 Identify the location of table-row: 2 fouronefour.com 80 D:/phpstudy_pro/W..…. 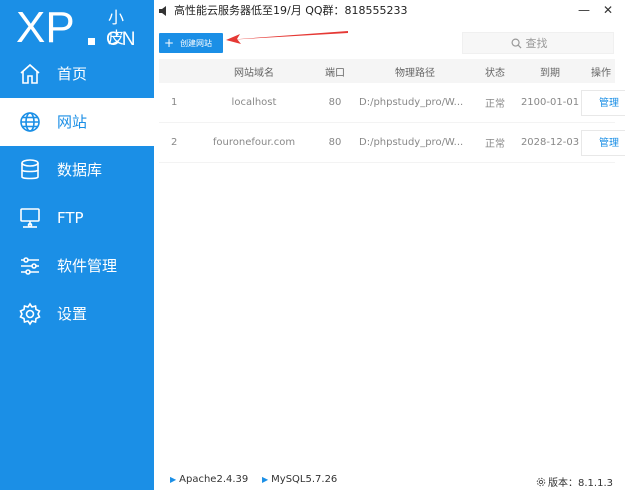
(392, 143).